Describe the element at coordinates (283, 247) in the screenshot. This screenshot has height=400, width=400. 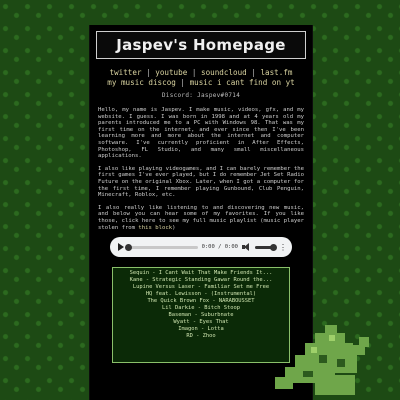
I see `more-options-icon: ⋮` at that location.